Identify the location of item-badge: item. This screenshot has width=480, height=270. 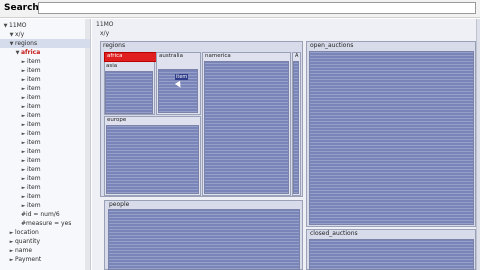
(182, 77).